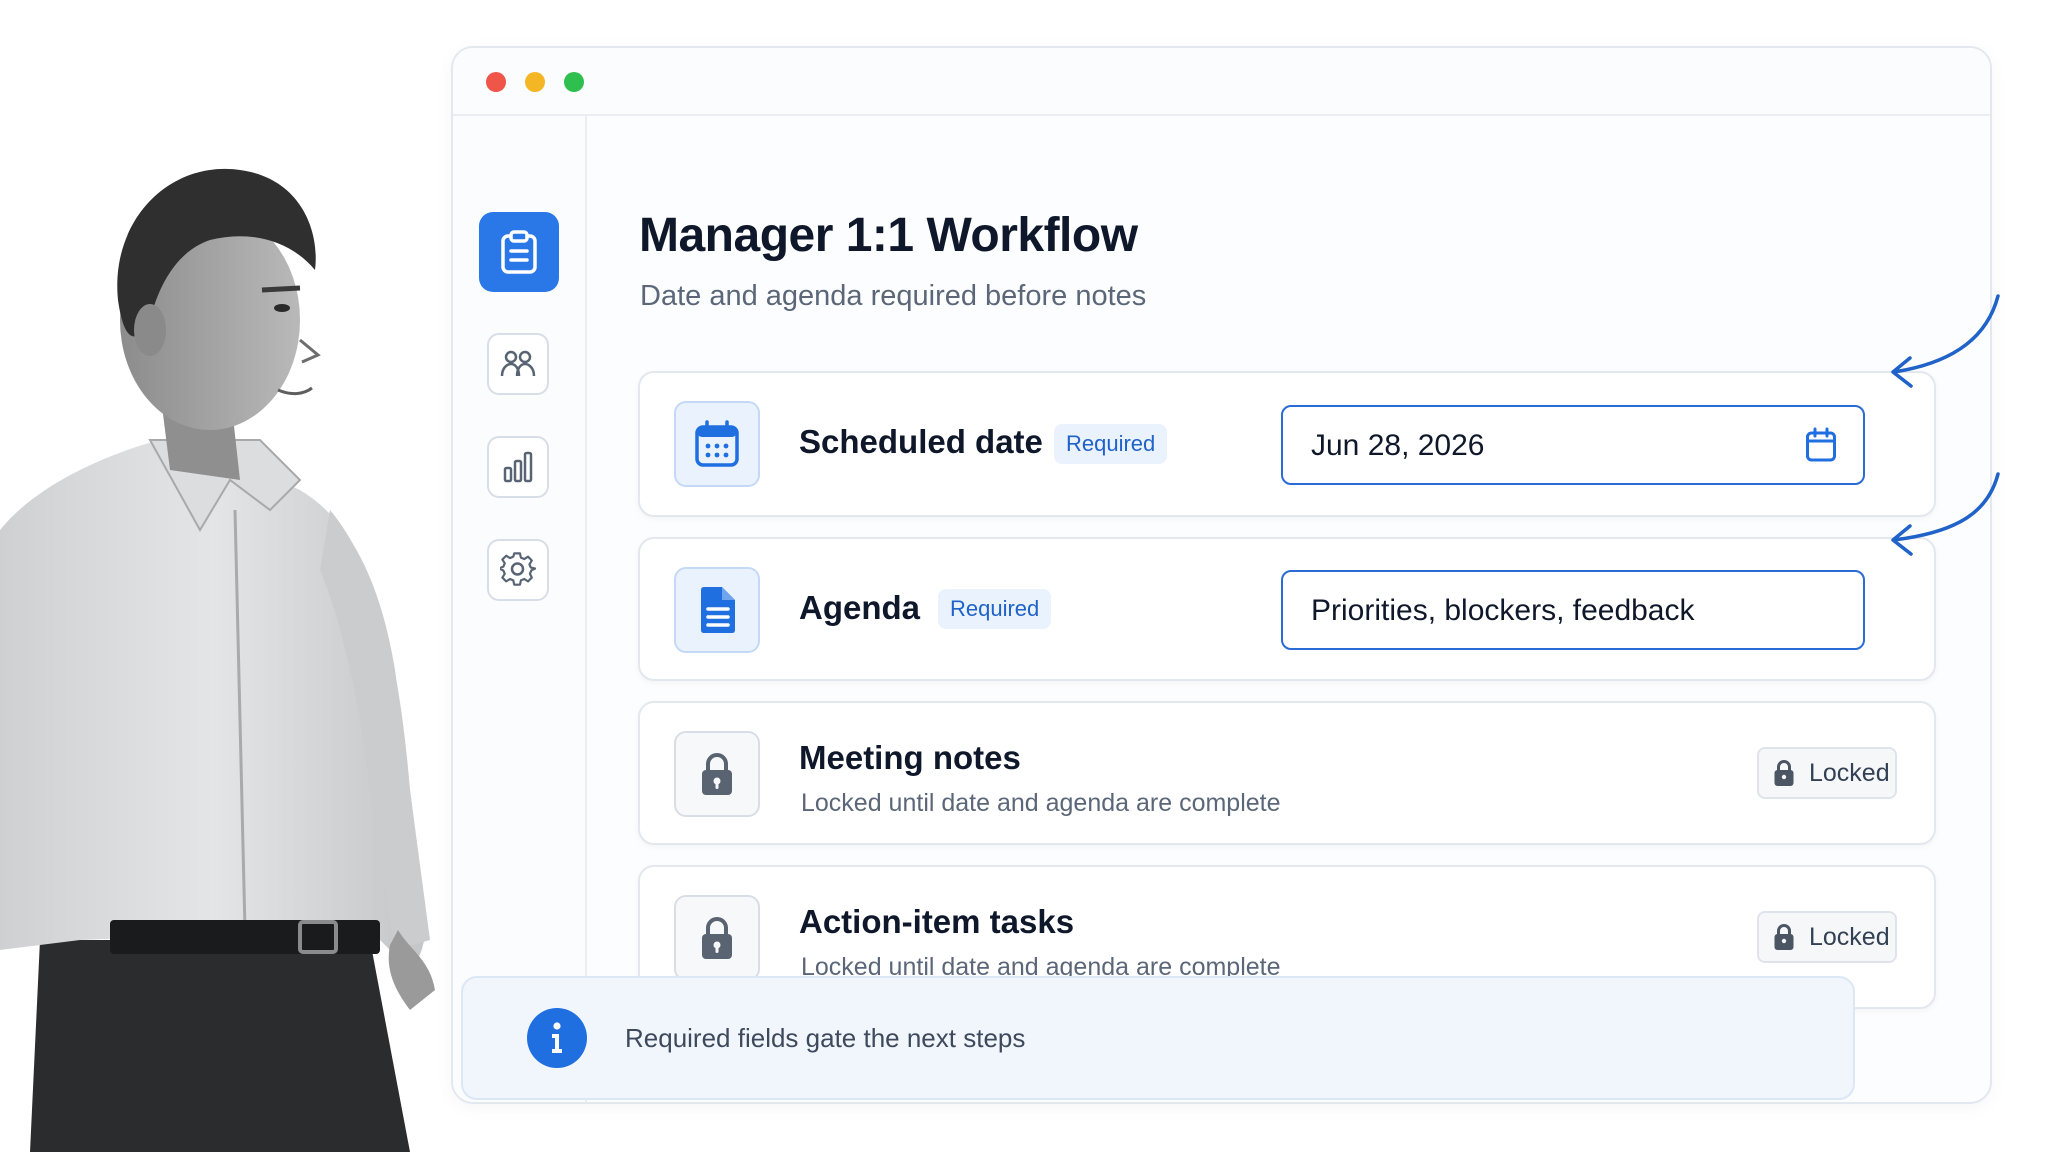  I want to click on agenda-value: Priorities, blockers, feedback, so click(1503, 610).